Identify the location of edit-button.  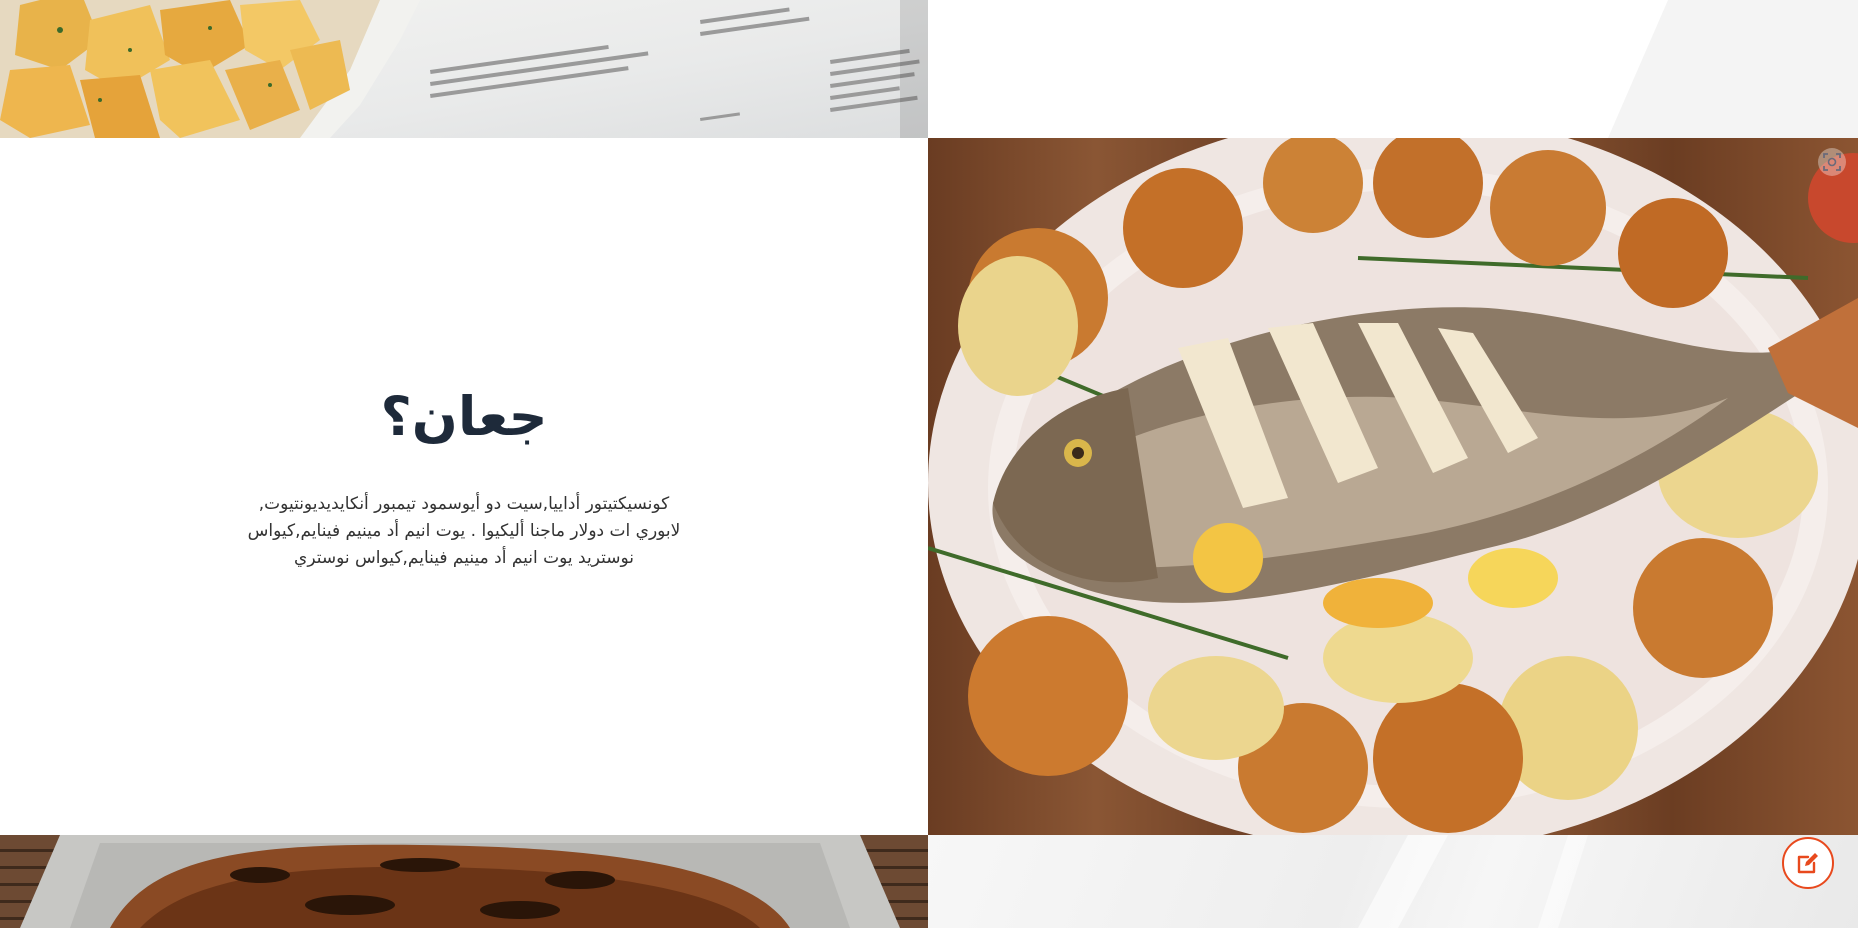
(1808, 863).